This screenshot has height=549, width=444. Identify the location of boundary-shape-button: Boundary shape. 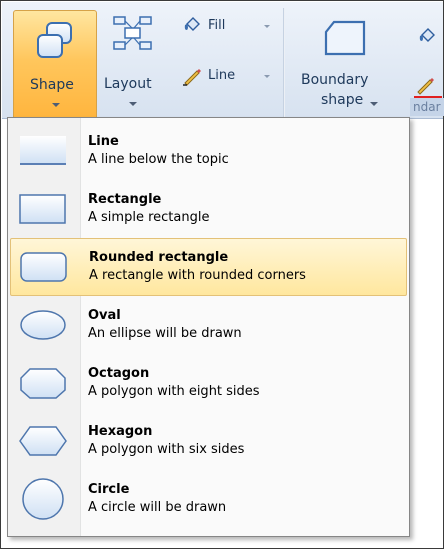
(343, 64).